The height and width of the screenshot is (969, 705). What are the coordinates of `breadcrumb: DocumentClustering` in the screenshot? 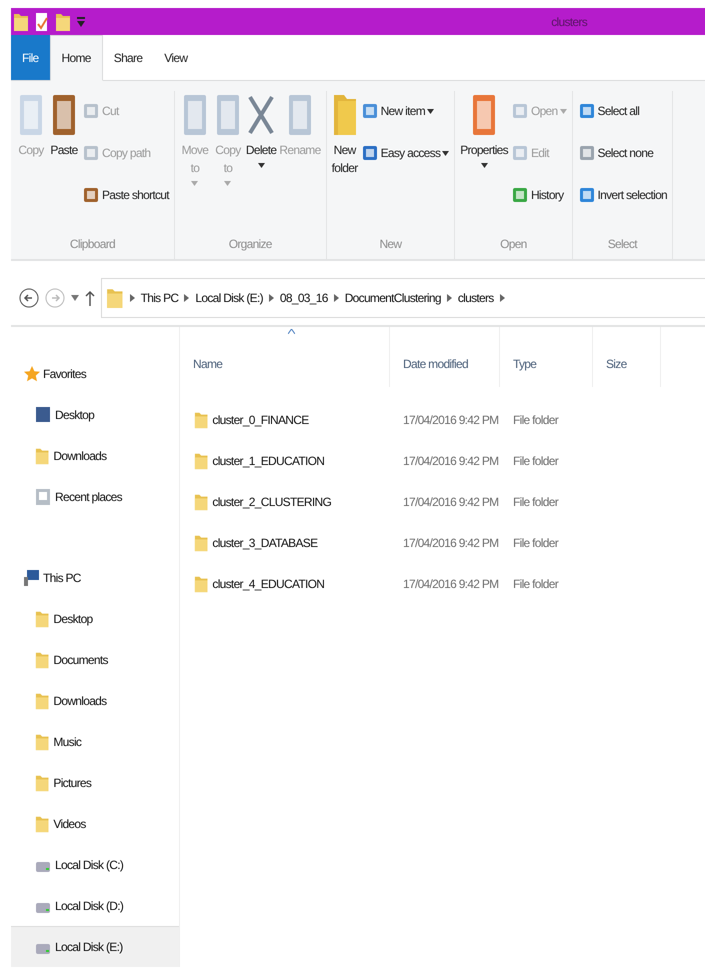 It's located at (392, 298).